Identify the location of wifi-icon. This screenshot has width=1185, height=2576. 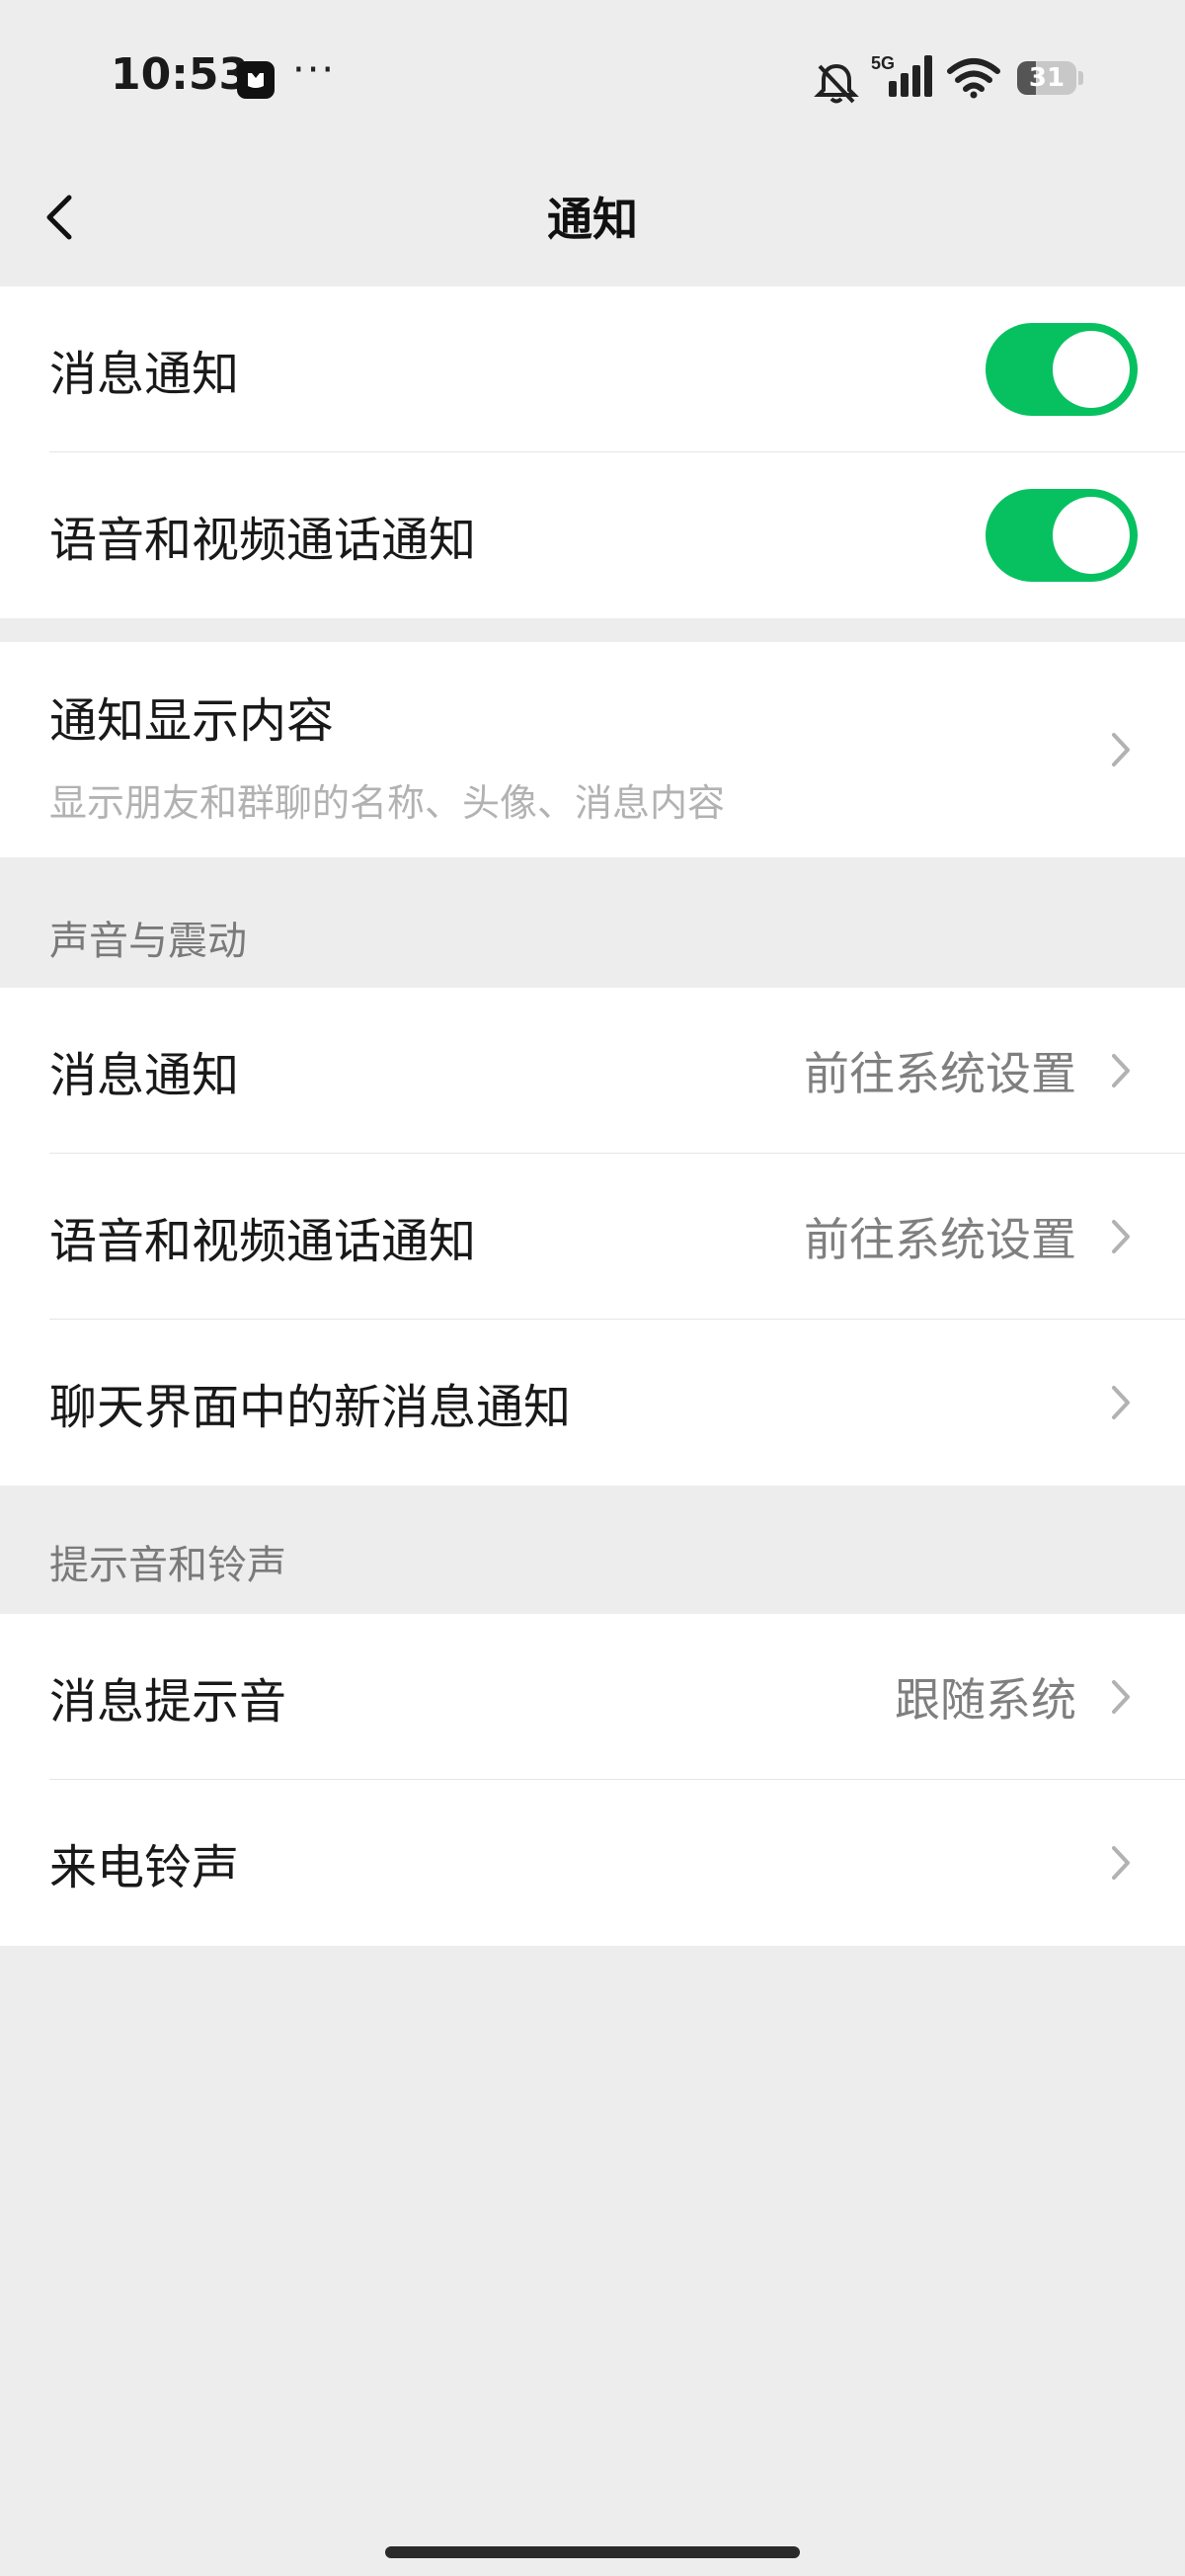
(974, 78).